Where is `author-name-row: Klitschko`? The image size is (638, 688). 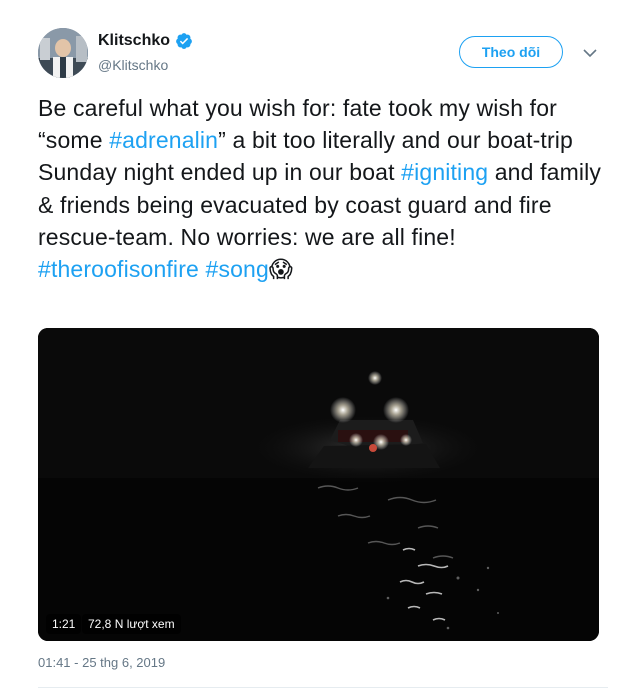 author-name-row: Klitschko is located at coordinates (145, 41).